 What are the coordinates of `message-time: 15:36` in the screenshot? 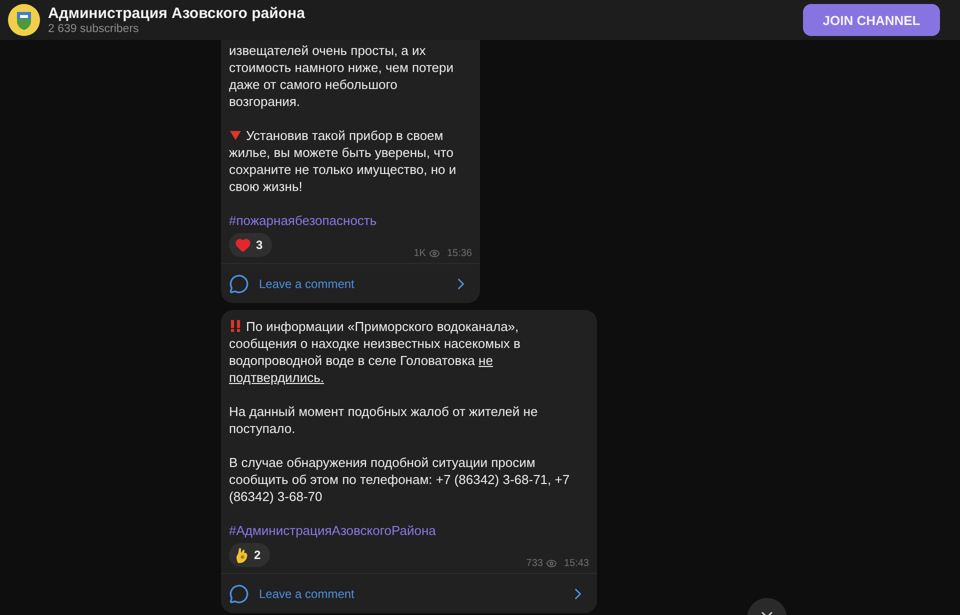 It's located at (459, 253).